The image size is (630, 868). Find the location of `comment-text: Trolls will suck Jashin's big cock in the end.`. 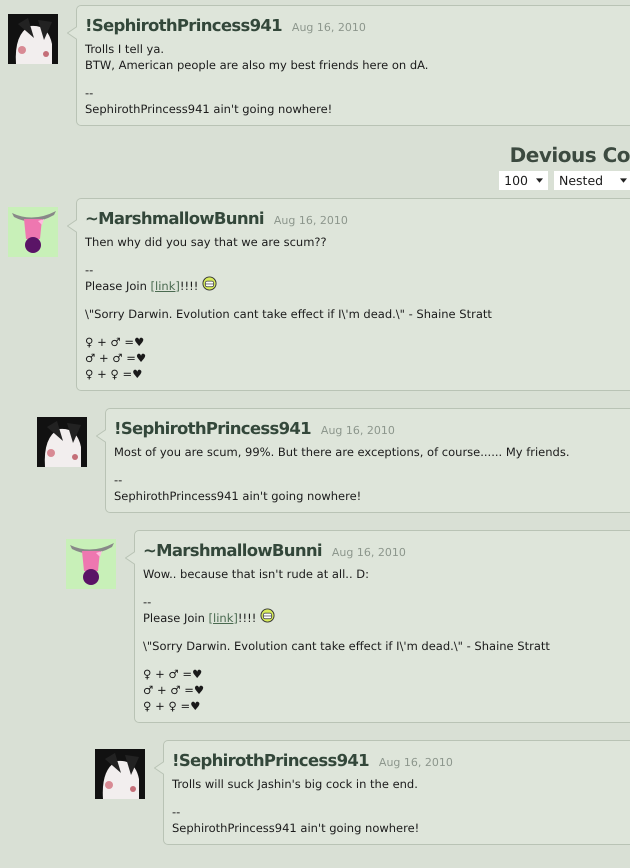

comment-text: Trolls will suck Jashin's big cock in the end. is located at coordinates (295, 784).